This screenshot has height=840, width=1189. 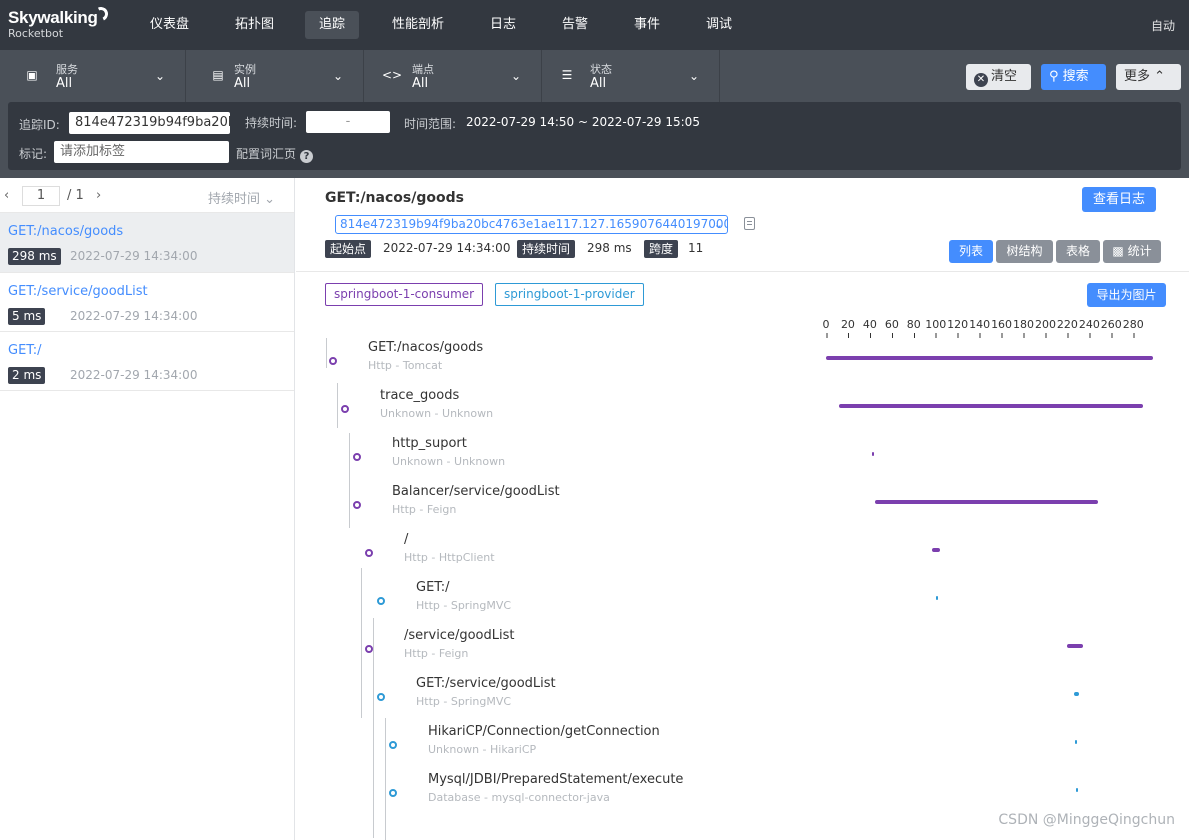 What do you see at coordinates (245, 69) in the screenshot?
I see `instance-filter-label: 实例` at bounding box center [245, 69].